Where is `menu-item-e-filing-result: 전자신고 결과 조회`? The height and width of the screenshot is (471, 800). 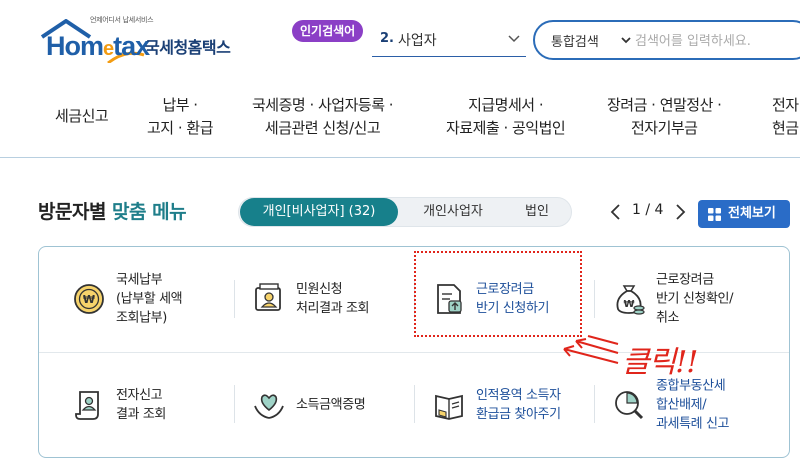
menu-item-e-filing-result: 전자신고 결과 조회 is located at coordinates (157, 405).